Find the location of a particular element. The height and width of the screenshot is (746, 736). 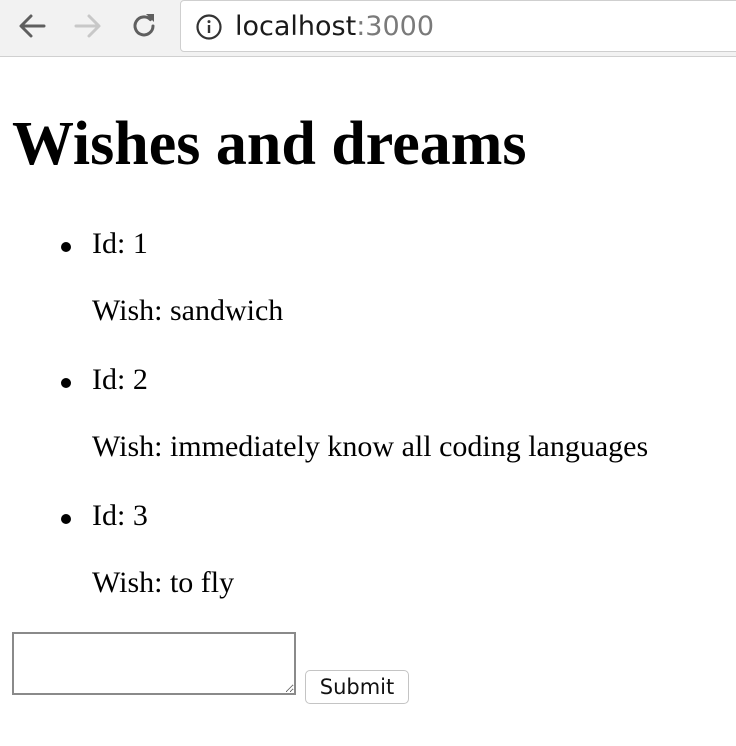

url-host: localhost is located at coordinates (296, 26).